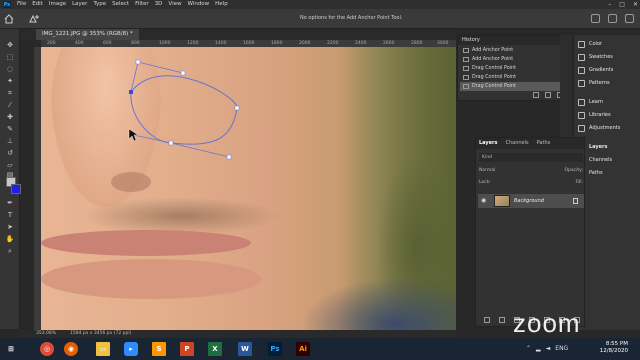  What do you see at coordinates (142, 4) in the screenshot?
I see `menu-filter: Filter` at bounding box center [142, 4].